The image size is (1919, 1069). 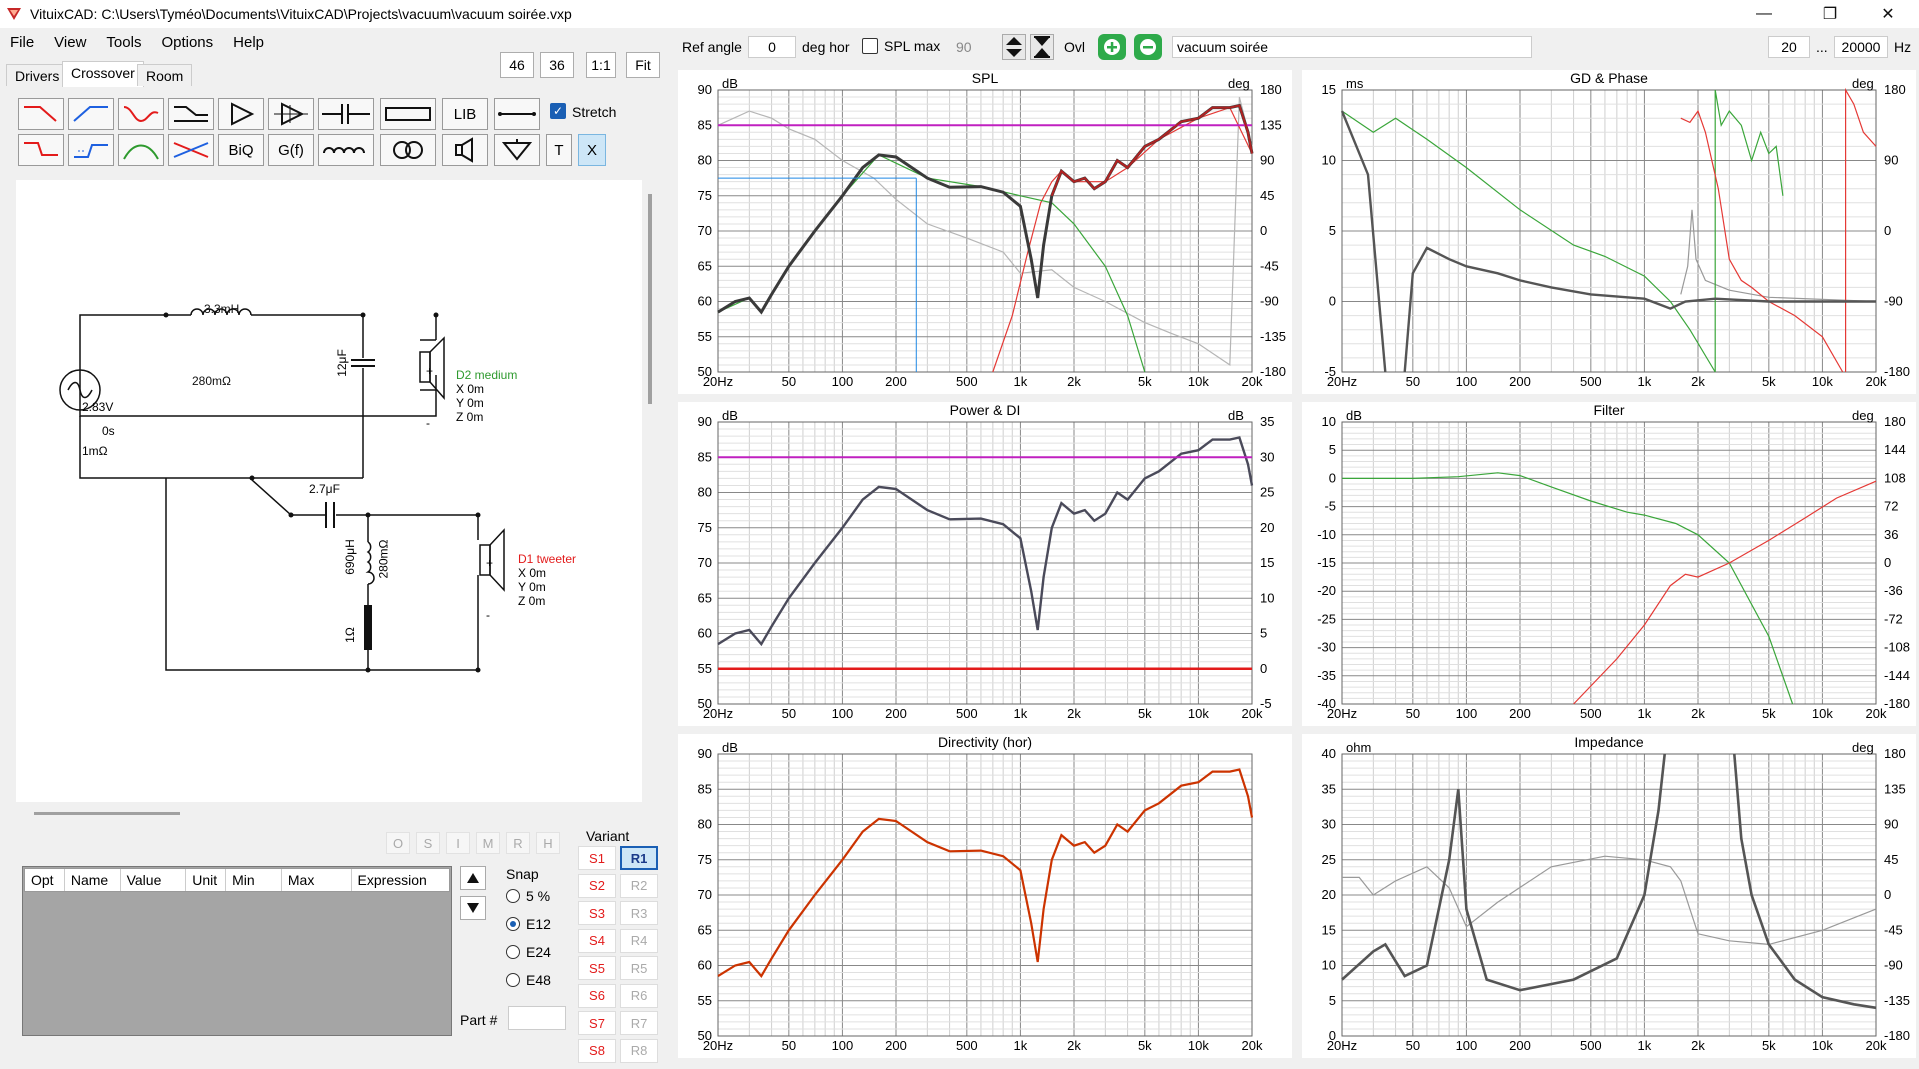 I want to click on maximize-button: ❐, so click(x=1830, y=14).